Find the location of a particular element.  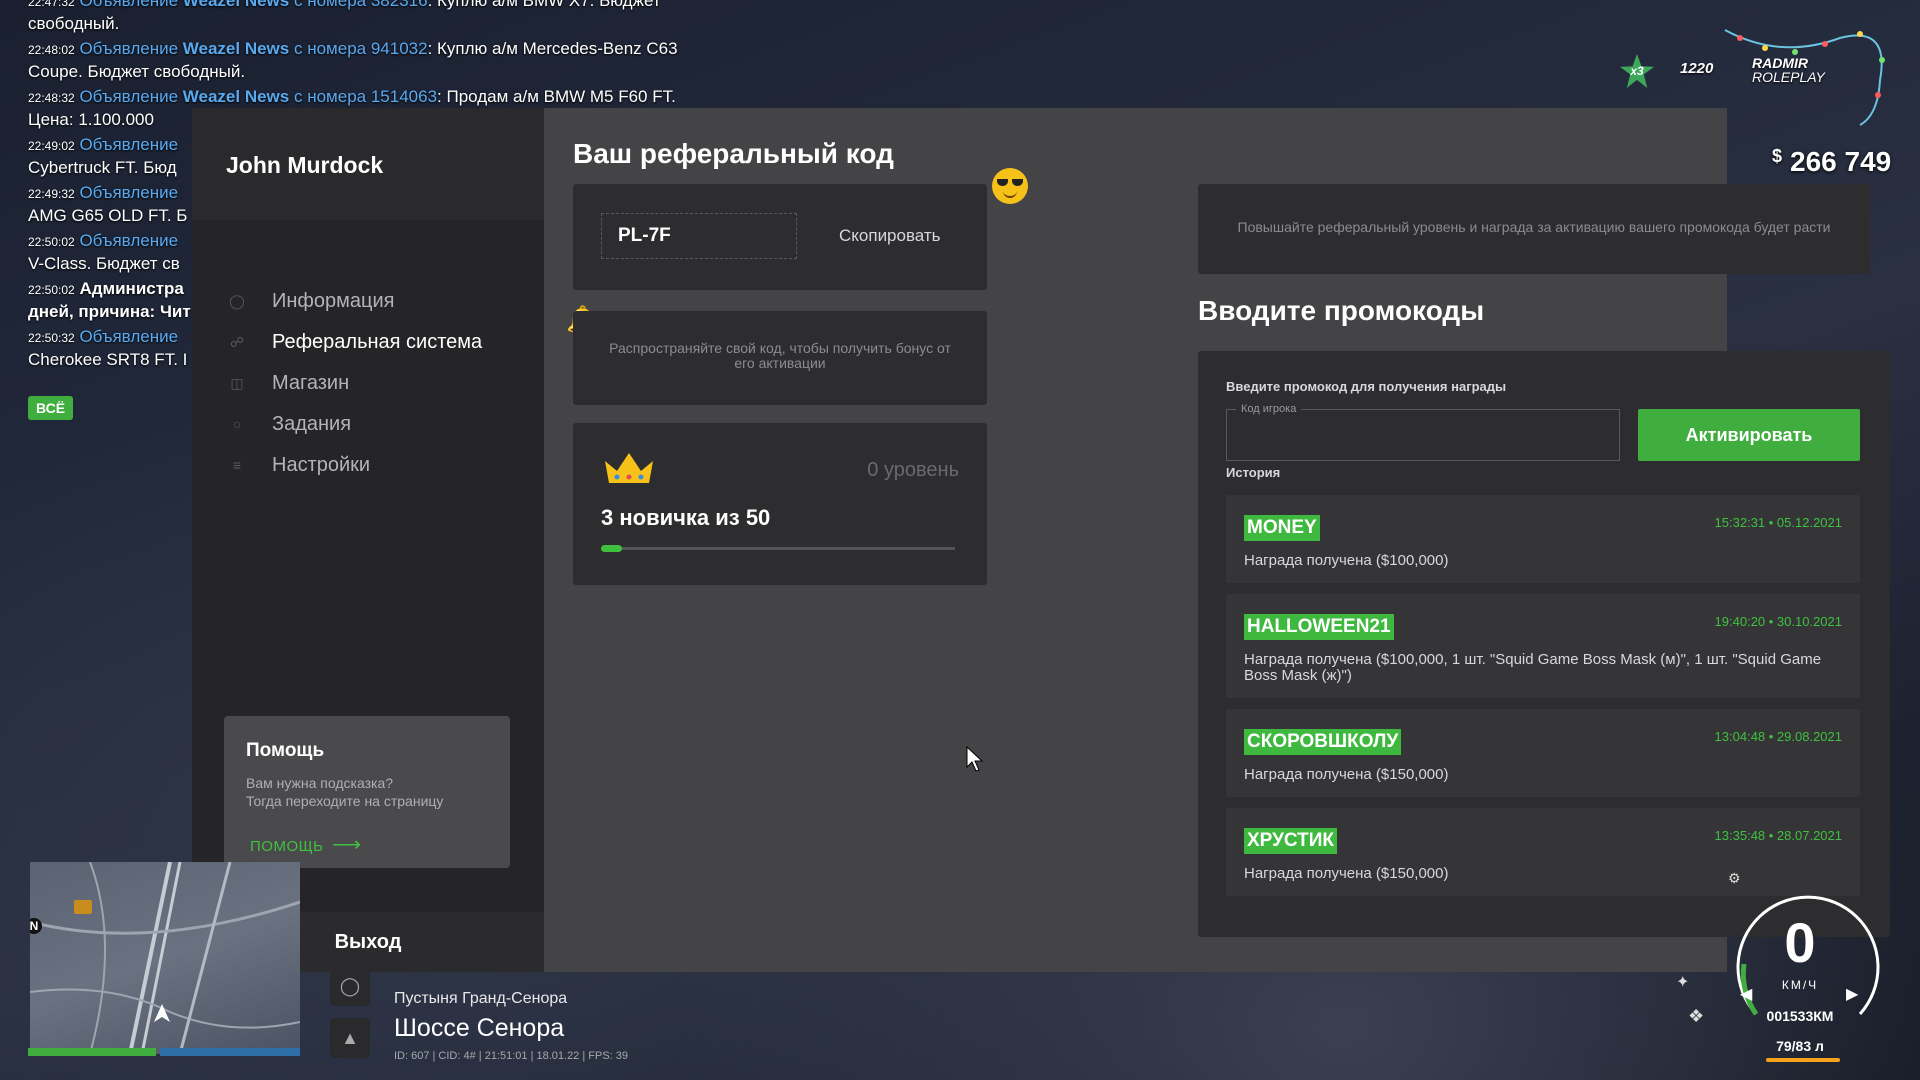

chat-text: дней, причина: Чит is located at coordinates (109, 311).